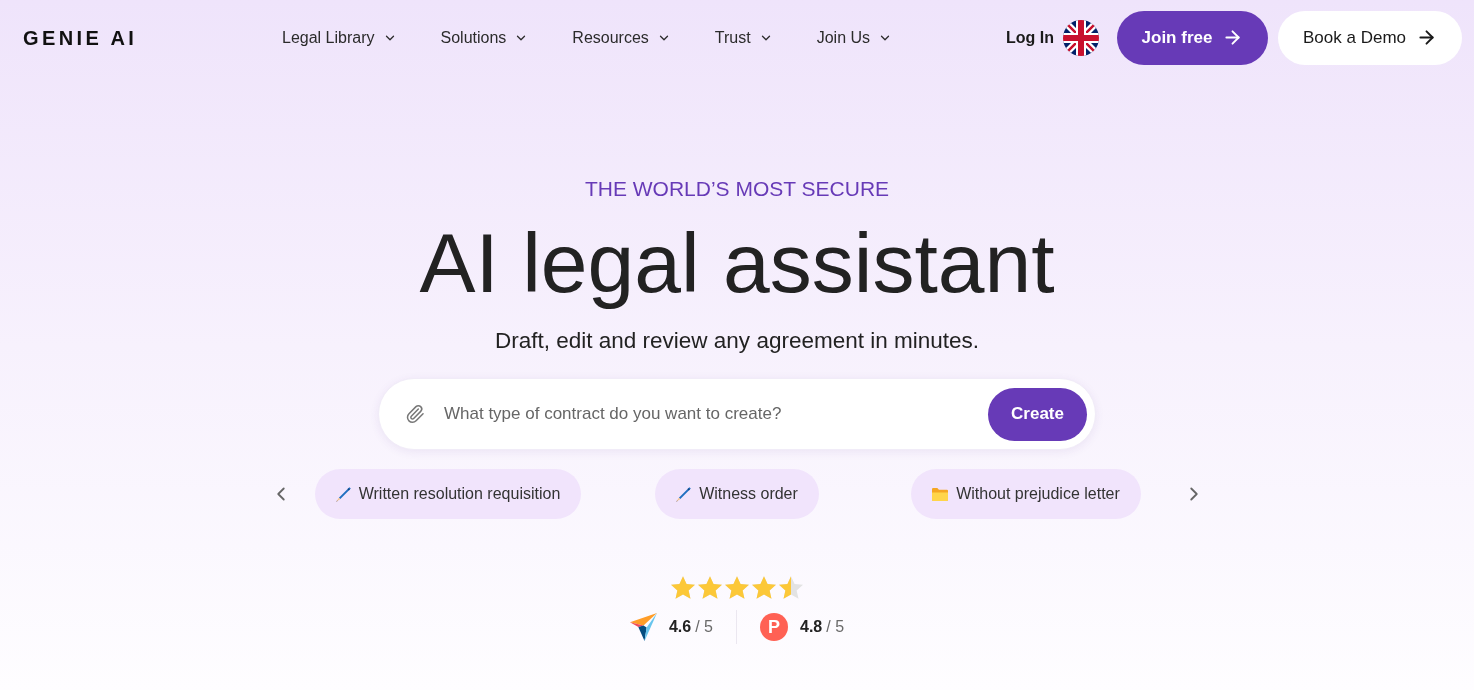  I want to click on hero-subtitle: Draft, edit and review any agreement in minutes., so click(737, 341).